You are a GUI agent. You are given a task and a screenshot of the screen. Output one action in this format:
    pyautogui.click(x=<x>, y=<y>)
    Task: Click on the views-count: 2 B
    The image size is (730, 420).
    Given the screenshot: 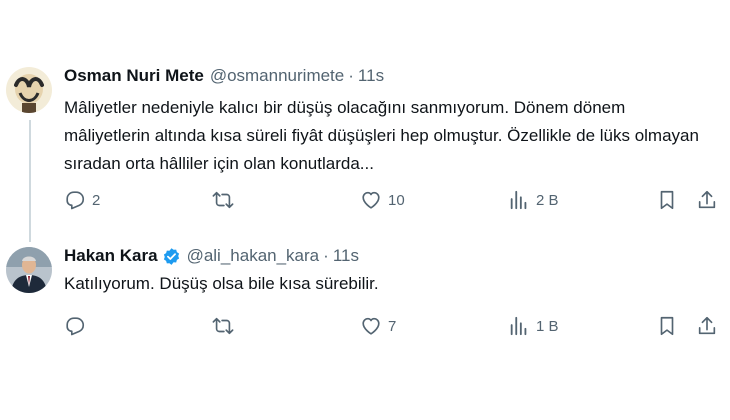 What is the action you would take?
    pyautogui.click(x=547, y=200)
    